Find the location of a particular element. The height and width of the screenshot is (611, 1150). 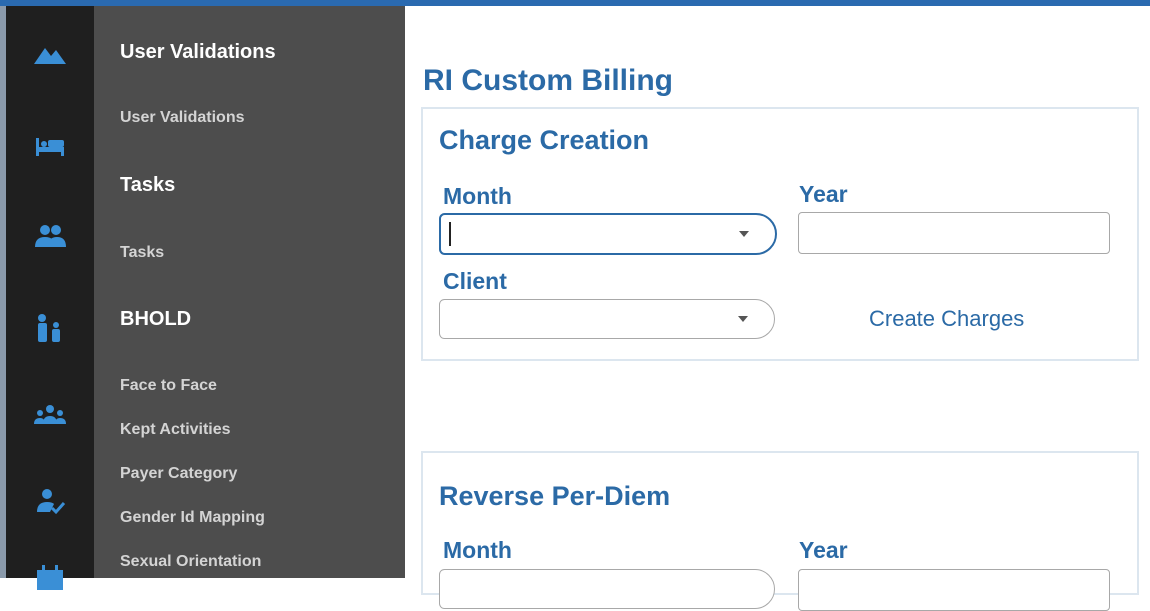

client-label: Client is located at coordinates (475, 281).